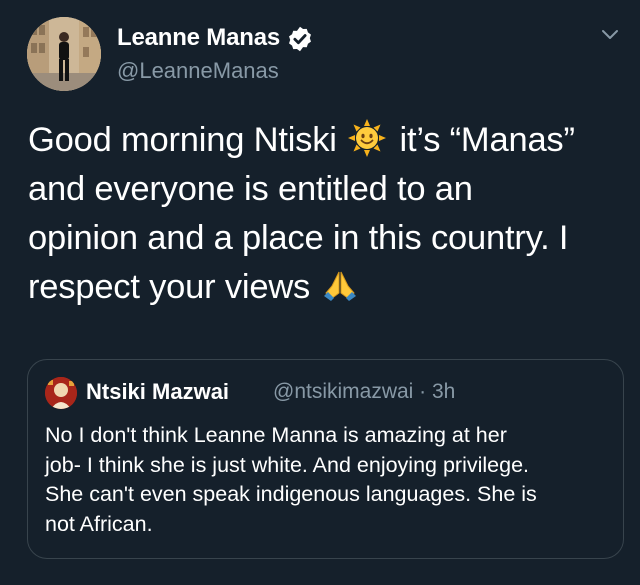 This screenshot has width=640, height=585. What do you see at coordinates (61, 393) in the screenshot?
I see `quoted-author-avatar` at bounding box center [61, 393].